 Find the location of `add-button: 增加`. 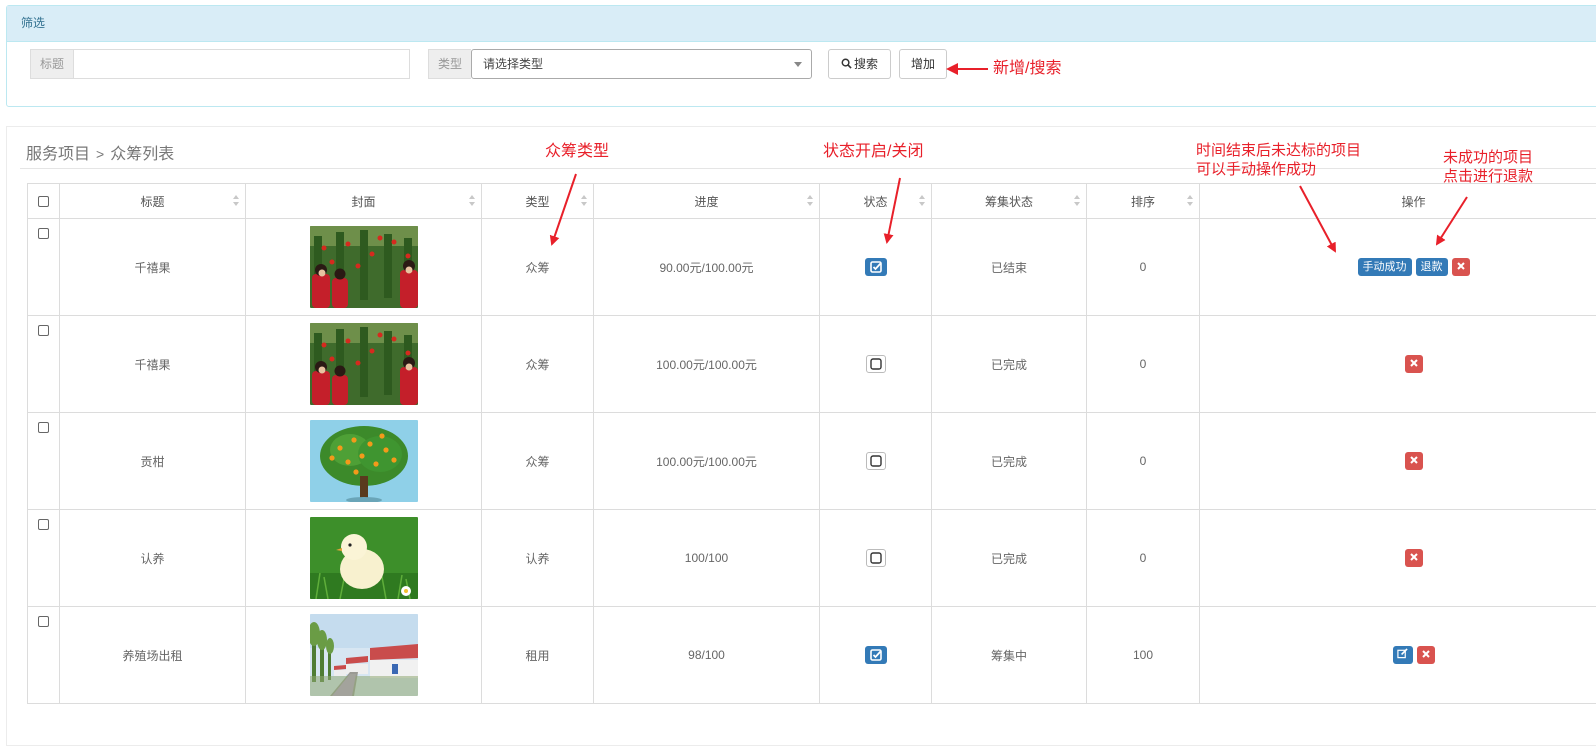

add-button: 增加 is located at coordinates (923, 64).